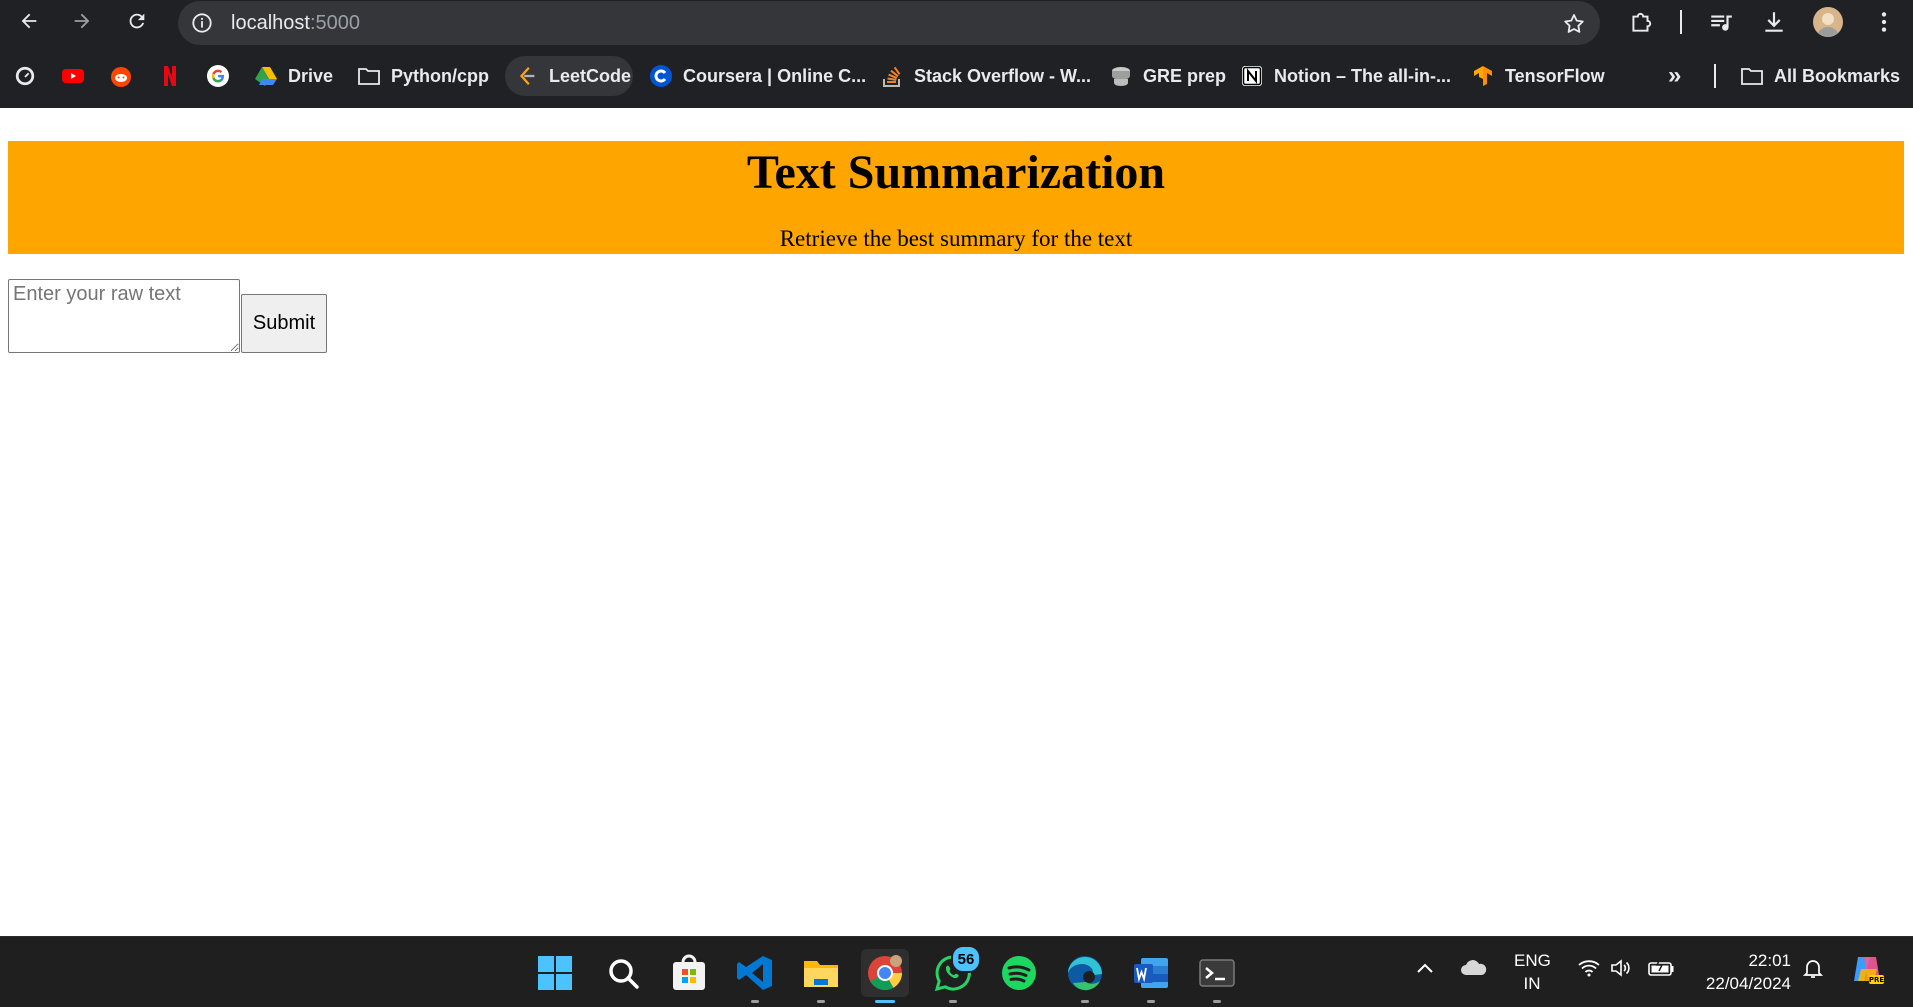  I want to click on speedometer-icon, so click(25, 76).